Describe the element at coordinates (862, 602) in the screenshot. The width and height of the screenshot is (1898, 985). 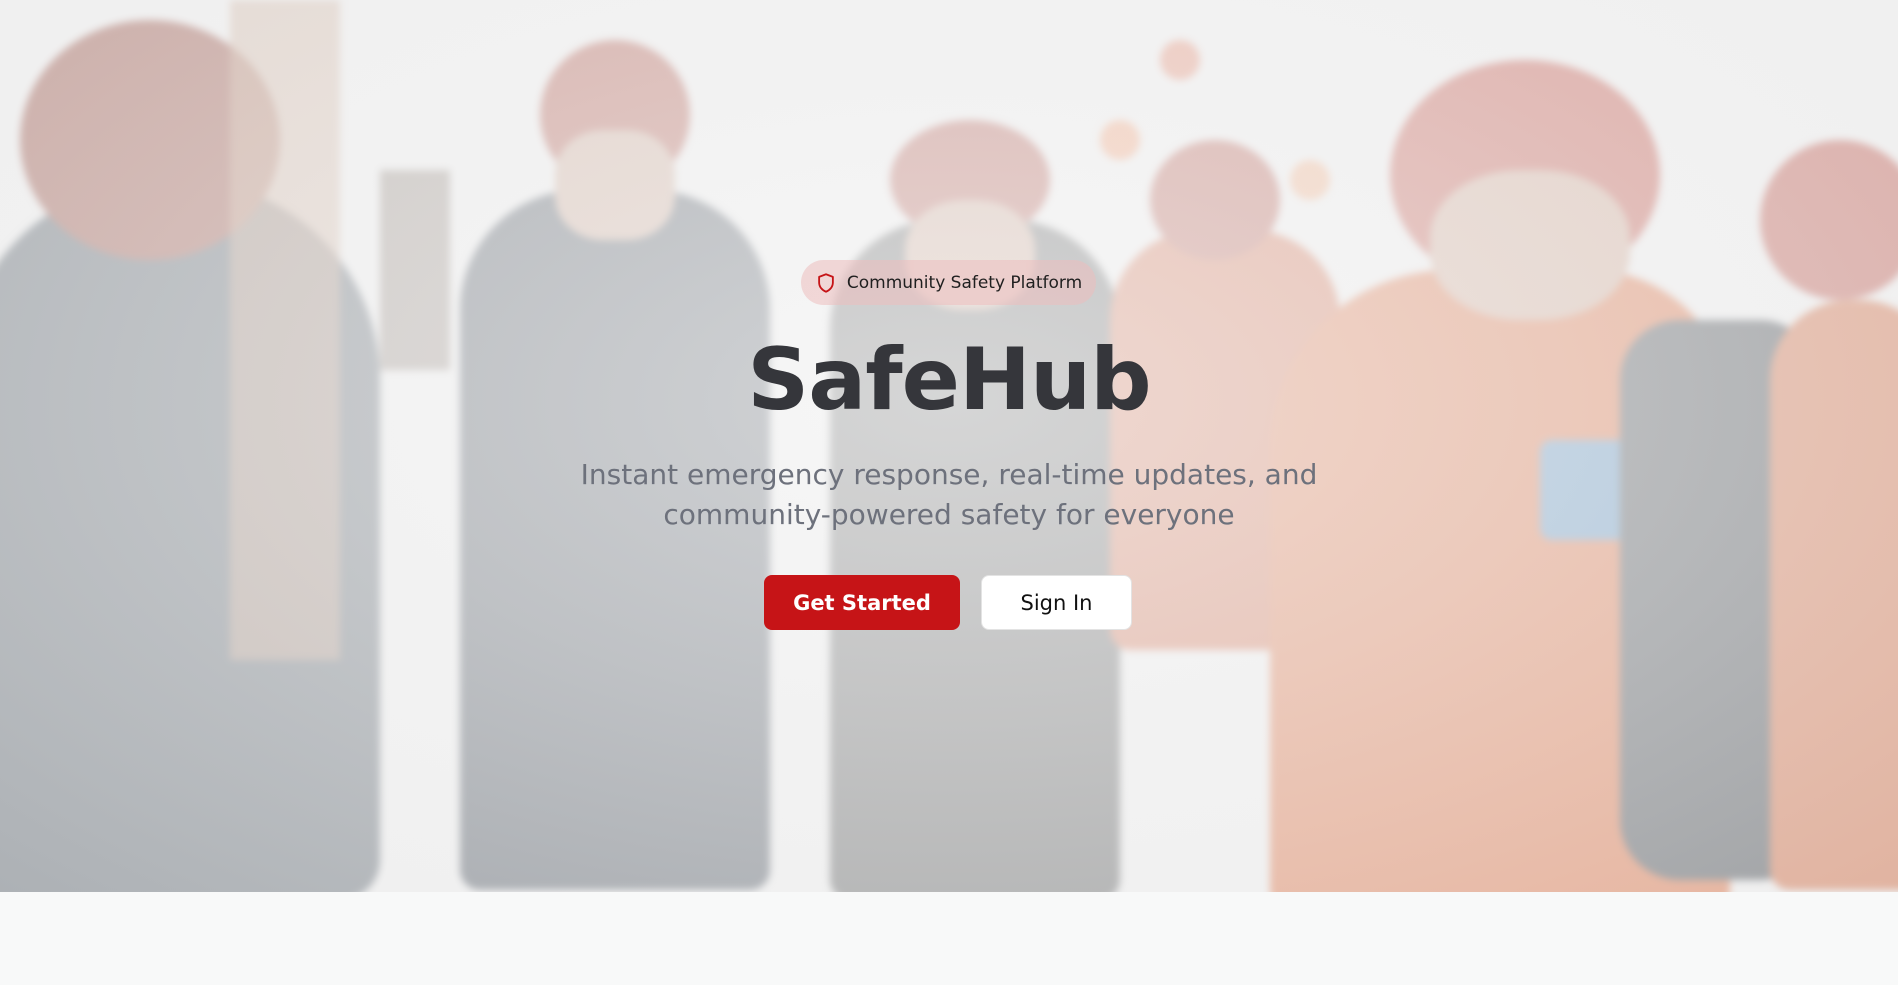
I see `get-started-button: Get Started` at that location.